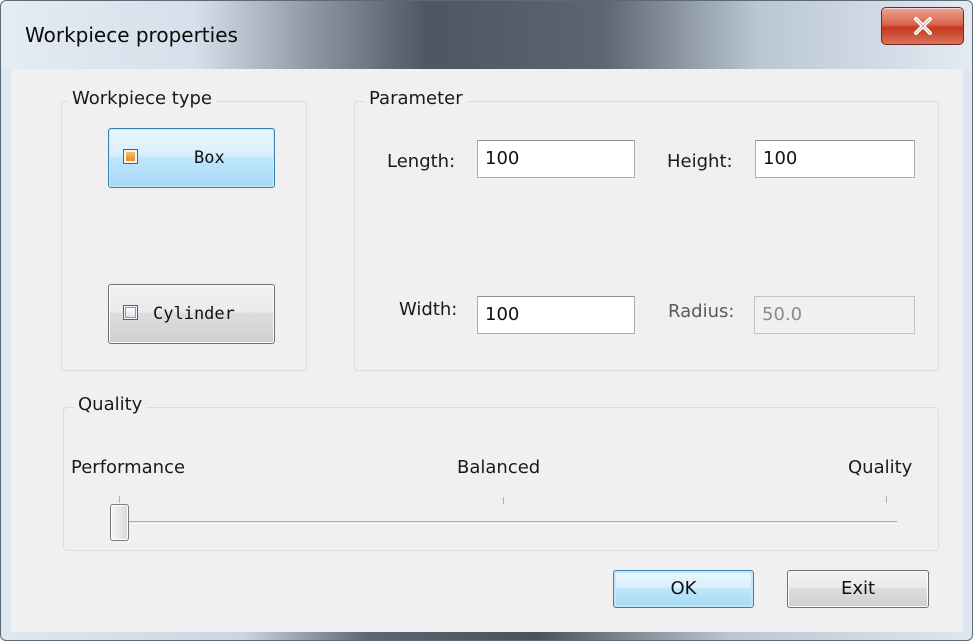 This screenshot has height=641, width=973. Describe the element at coordinates (131, 35) in the screenshot. I see `window-title: Workpiece properties` at that location.